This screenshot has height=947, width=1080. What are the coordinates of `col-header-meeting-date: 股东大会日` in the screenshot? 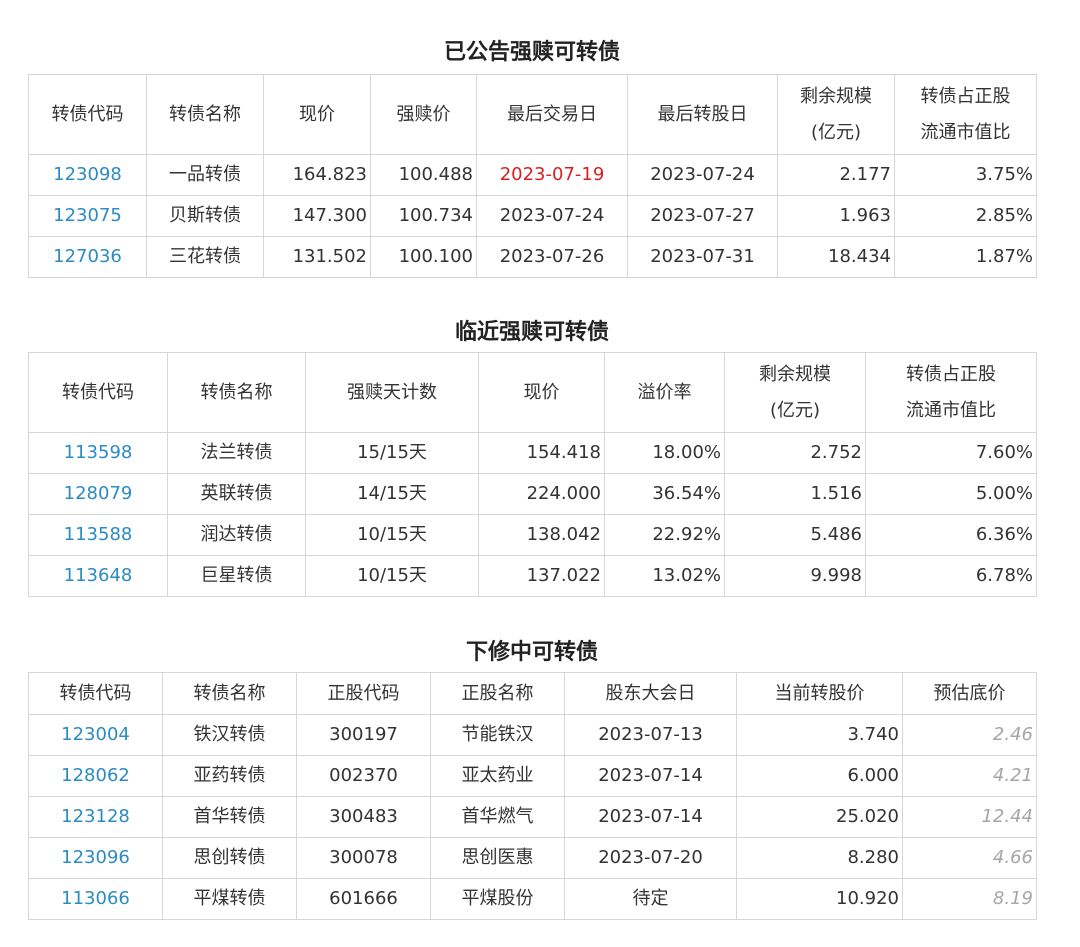 It's located at (650, 693).